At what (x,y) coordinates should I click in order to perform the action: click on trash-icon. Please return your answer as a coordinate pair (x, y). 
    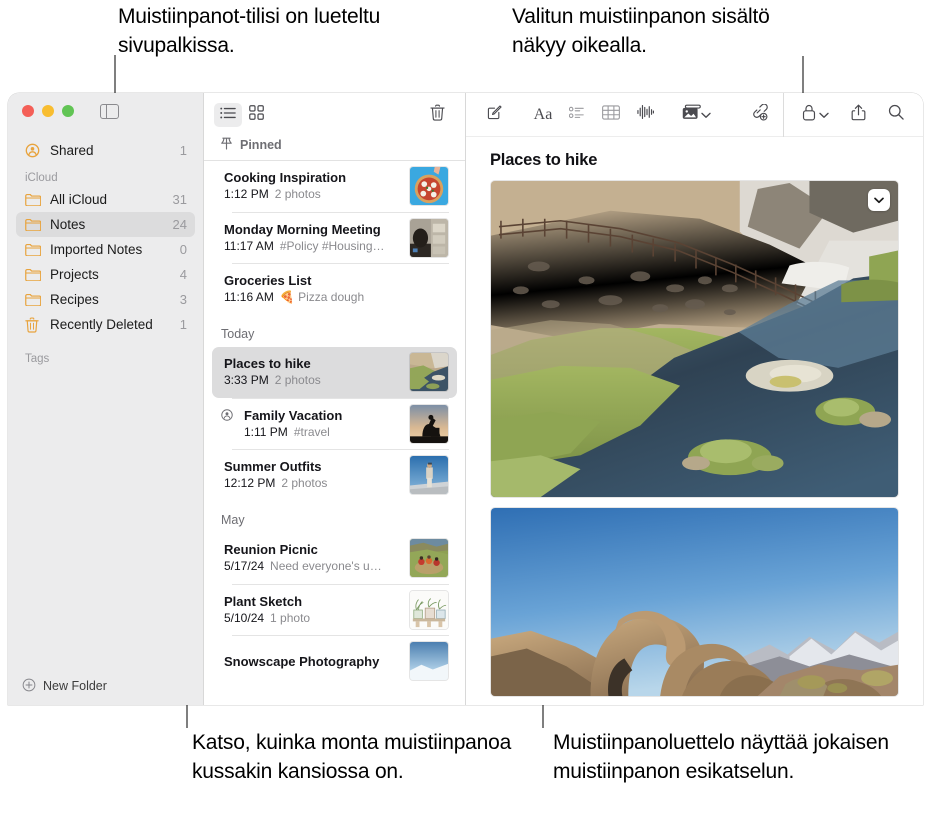
    Looking at the image, I should click on (34, 325).